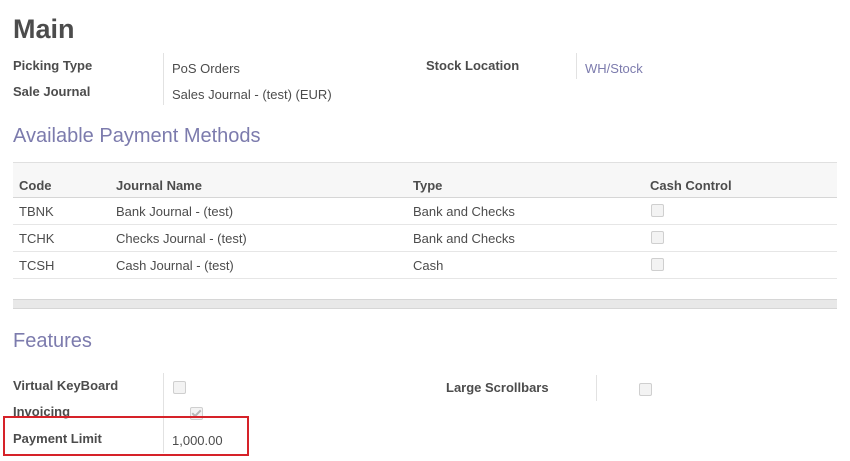 The height and width of the screenshot is (461, 850). What do you see at coordinates (44, 29) in the screenshot?
I see `page-title: Main` at bounding box center [44, 29].